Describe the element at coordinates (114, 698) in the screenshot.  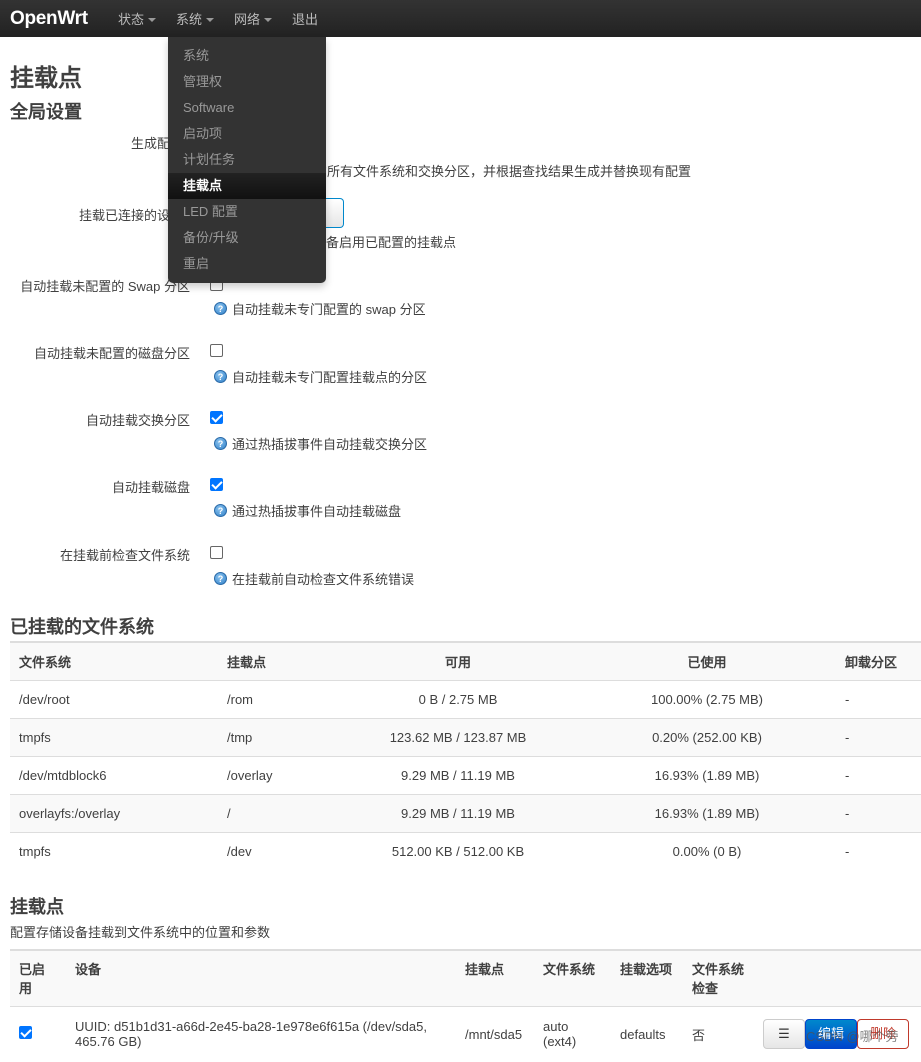
I see `cell-filesystem: /dev/root` at that location.